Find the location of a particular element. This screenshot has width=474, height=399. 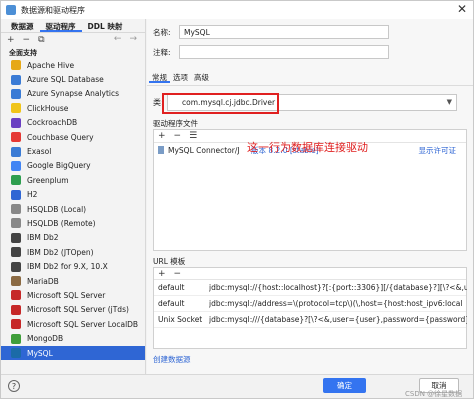

driver-item-label: Greenplum is located at coordinates (48, 180).